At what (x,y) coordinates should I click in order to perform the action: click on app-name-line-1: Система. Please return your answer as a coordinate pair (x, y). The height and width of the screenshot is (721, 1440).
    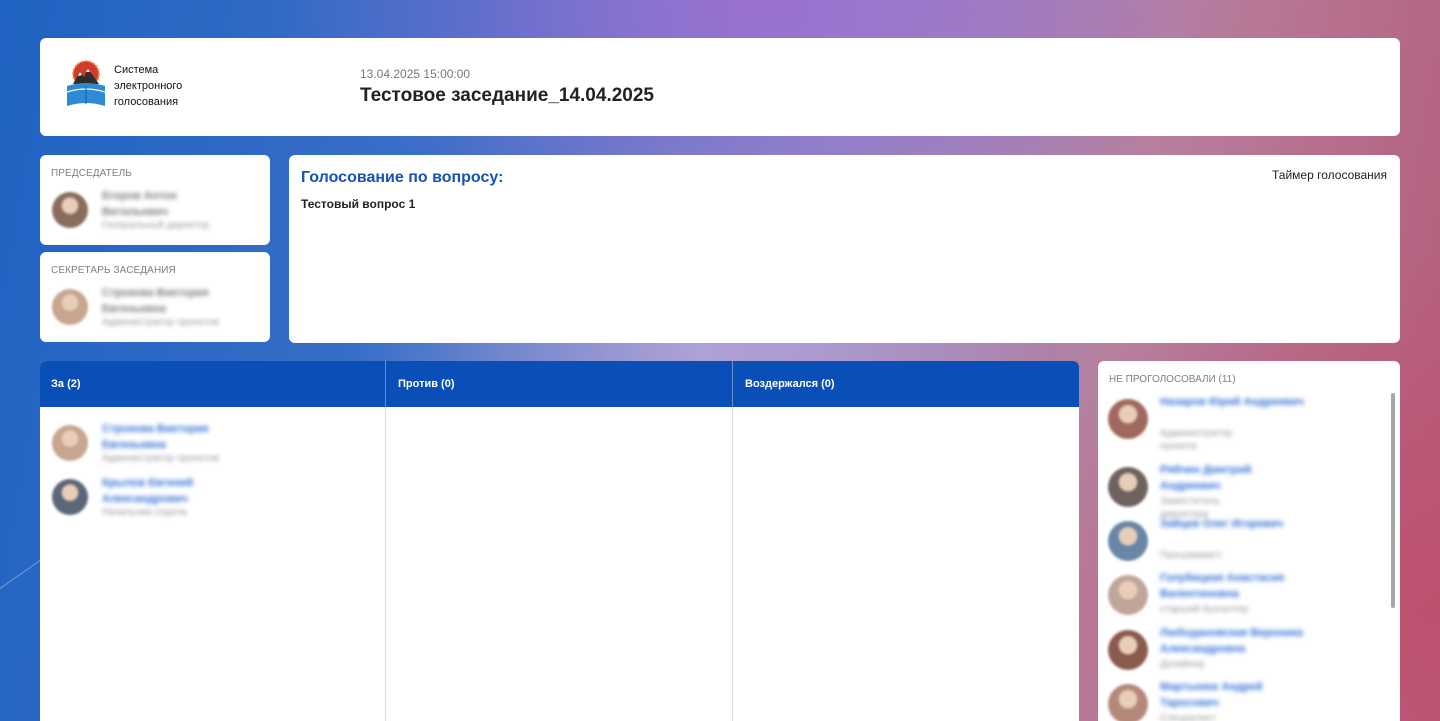
    Looking at the image, I should click on (136, 70).